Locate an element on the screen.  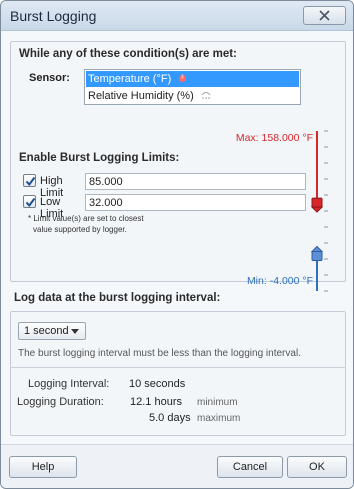
min-temperature-label: Min: -4.000 °F is located at coordinates (279, 281).